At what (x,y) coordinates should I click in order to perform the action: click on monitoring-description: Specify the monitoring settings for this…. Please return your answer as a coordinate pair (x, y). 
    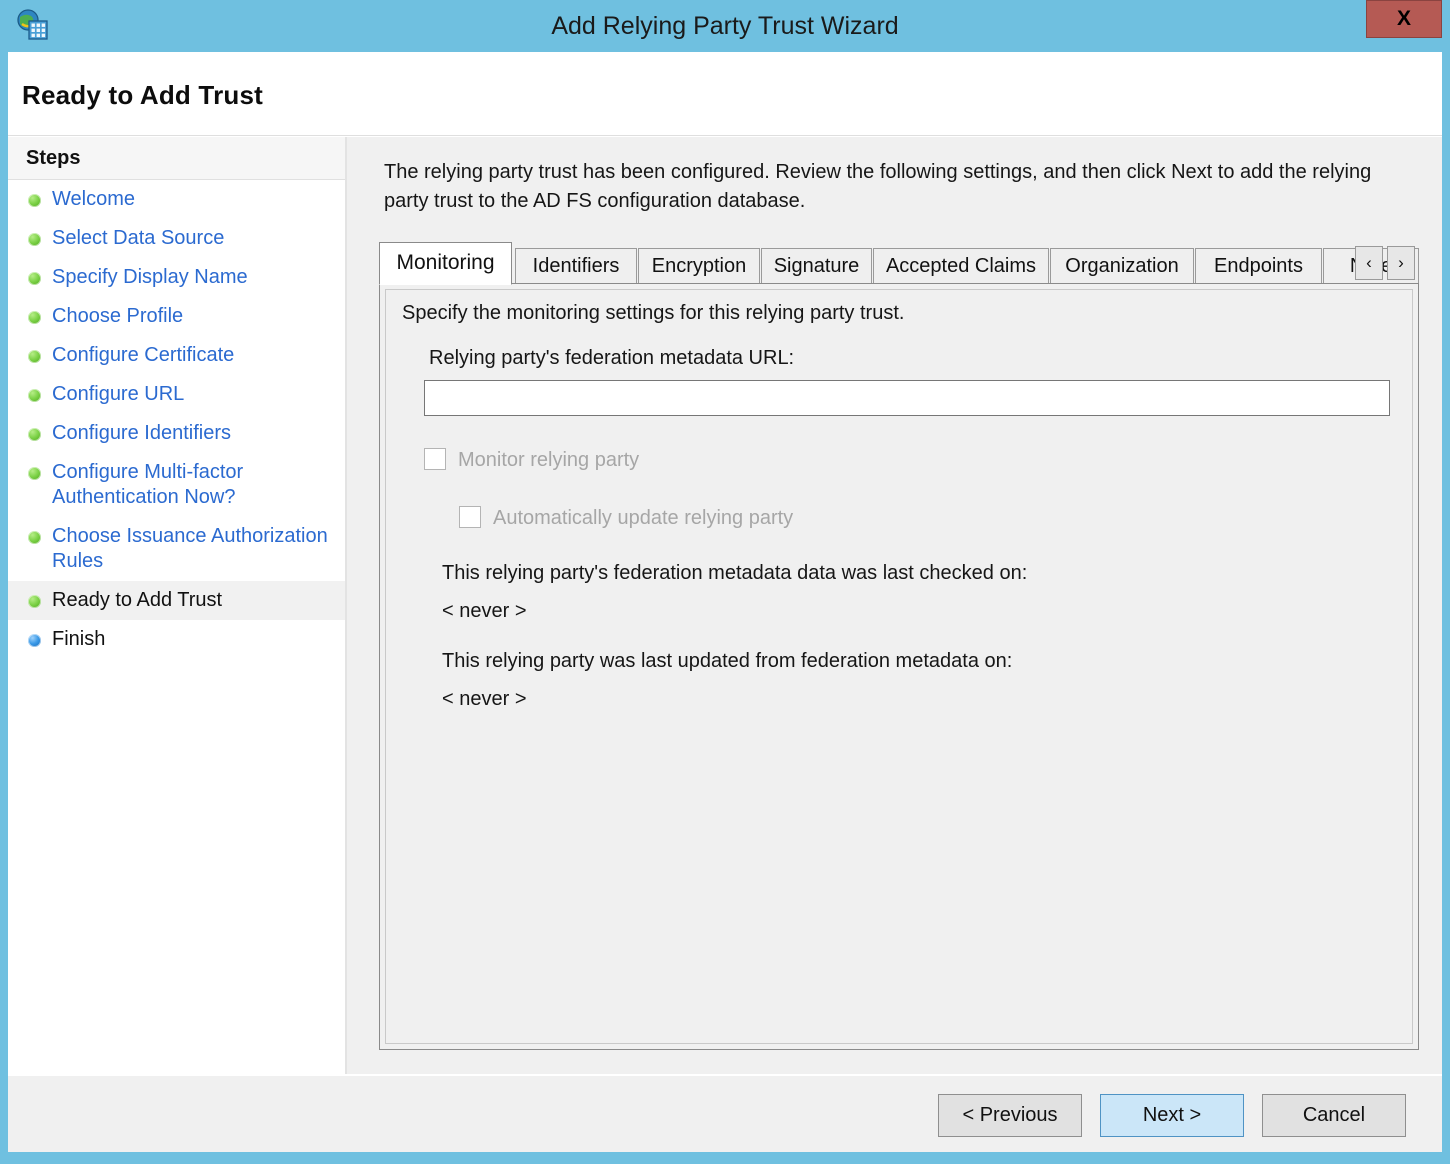
    Looking at the image, I should click on (653, 313).